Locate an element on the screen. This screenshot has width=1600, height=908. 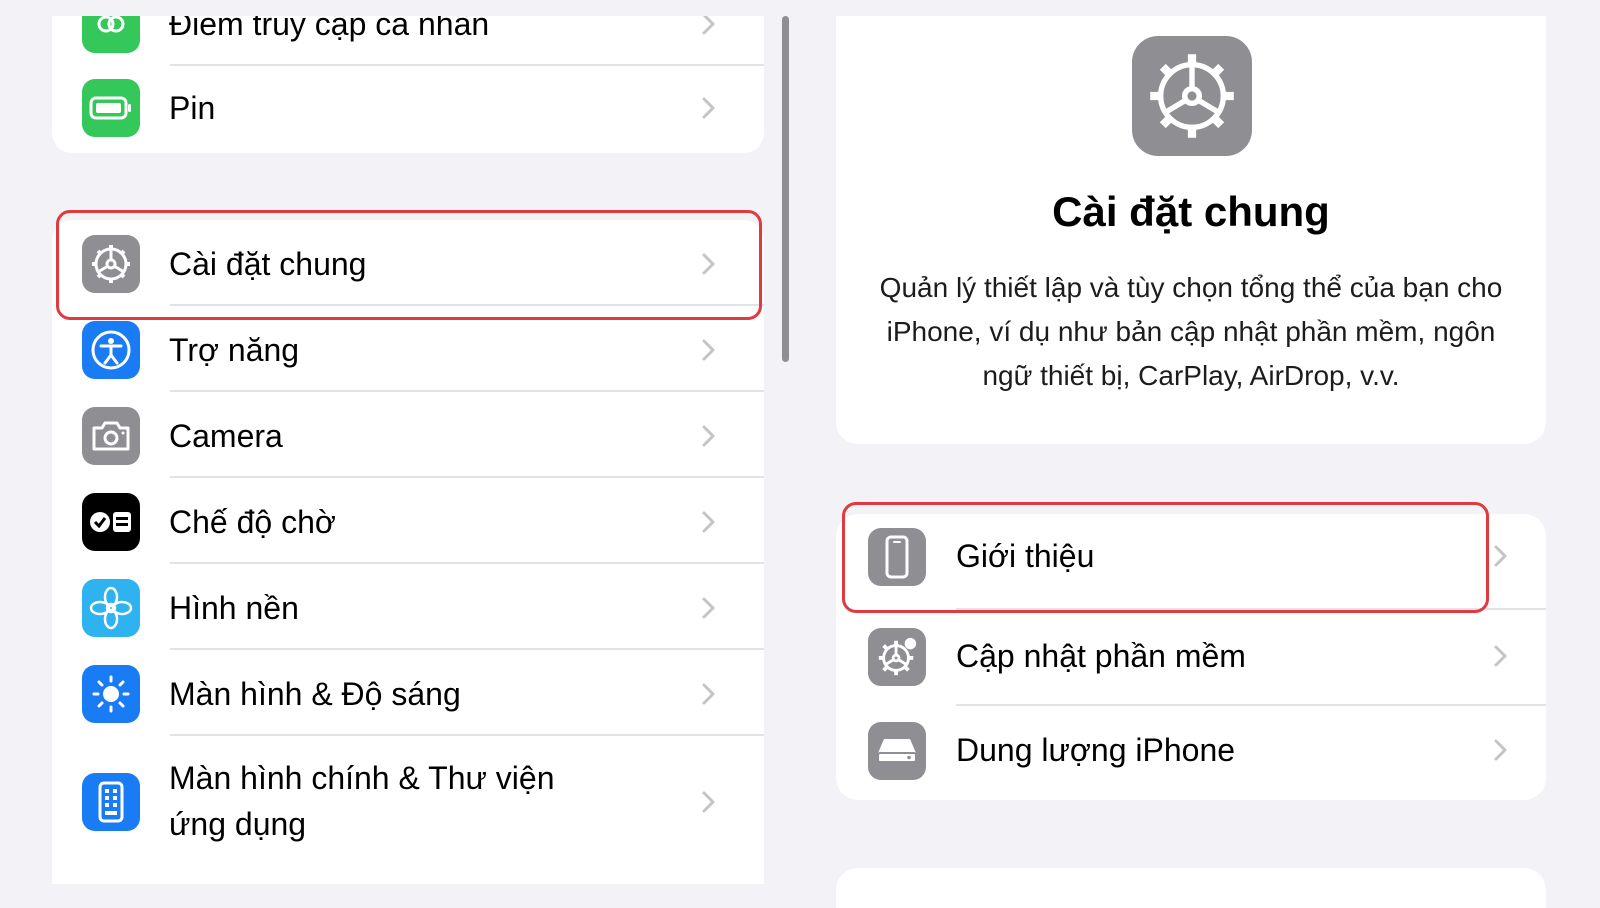
settings-row-standby: Chế độ chờ is located at coordinates (408, 522).